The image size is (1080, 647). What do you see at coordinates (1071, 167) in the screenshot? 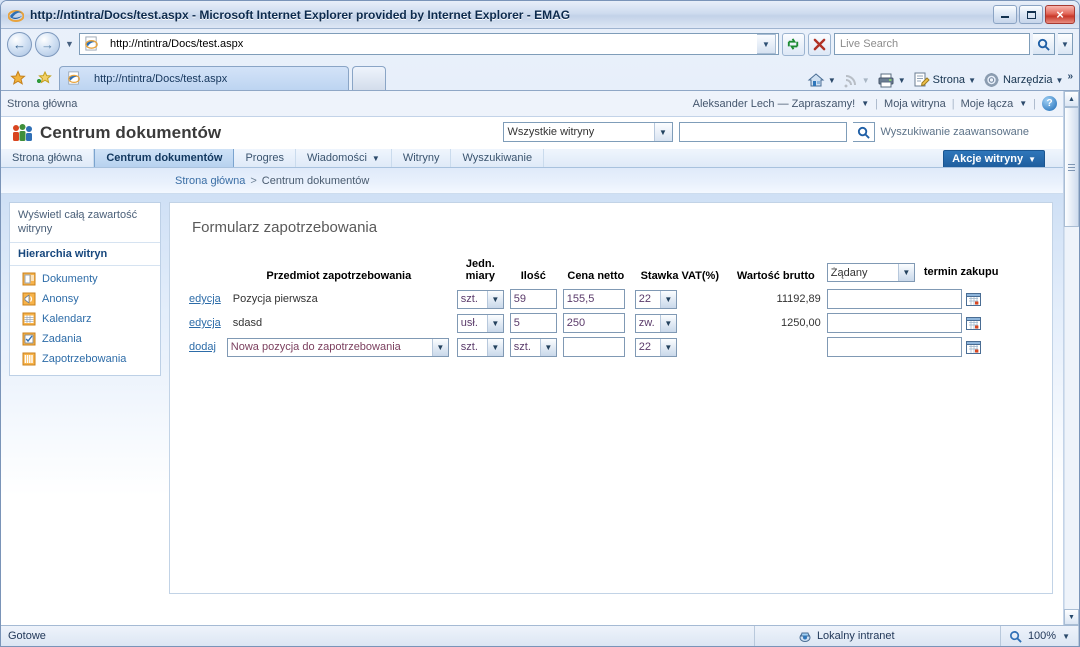
I see `scrollbar-thumb` at bounding box center [1071, 167].